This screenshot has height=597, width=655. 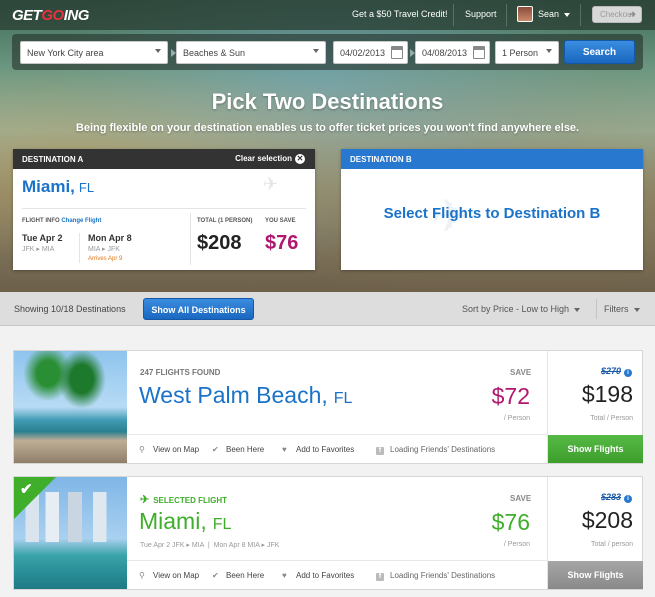 I want to click on close-icon: ✕, so click(x=300, y=159).